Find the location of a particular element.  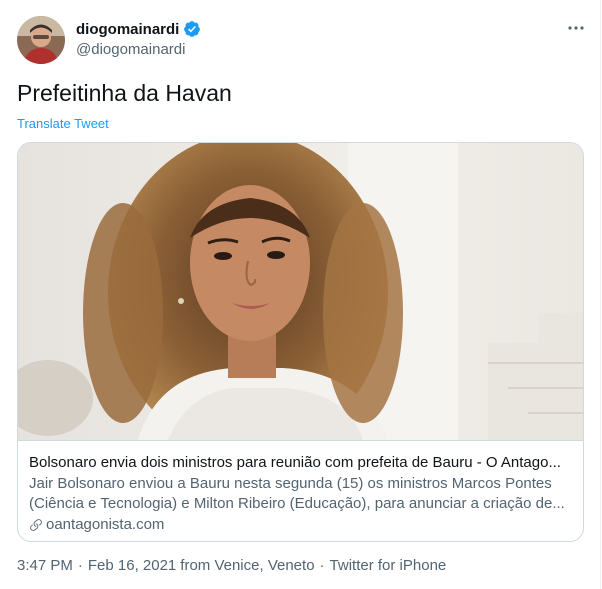

more-dots-icon is located at coordinates (576, 28).